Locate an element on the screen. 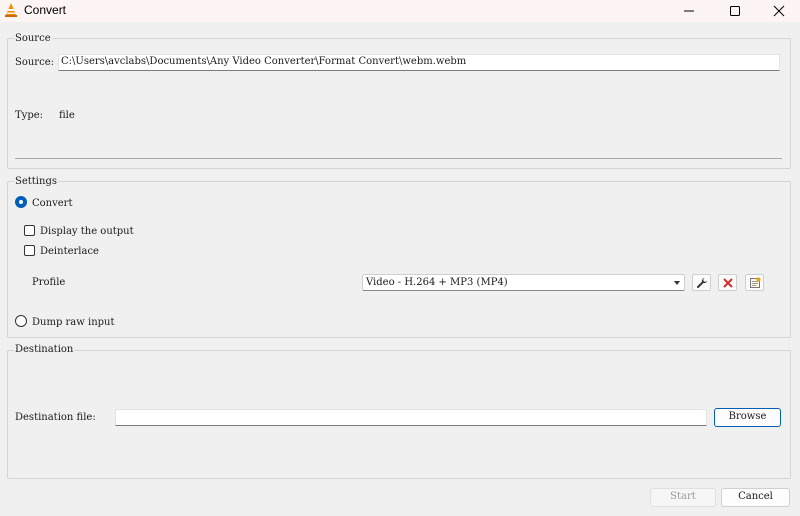 The image size is (800, 516). profile-select: Video - H.264 + MP3 (MP4) is located at coordinates (523, 282).